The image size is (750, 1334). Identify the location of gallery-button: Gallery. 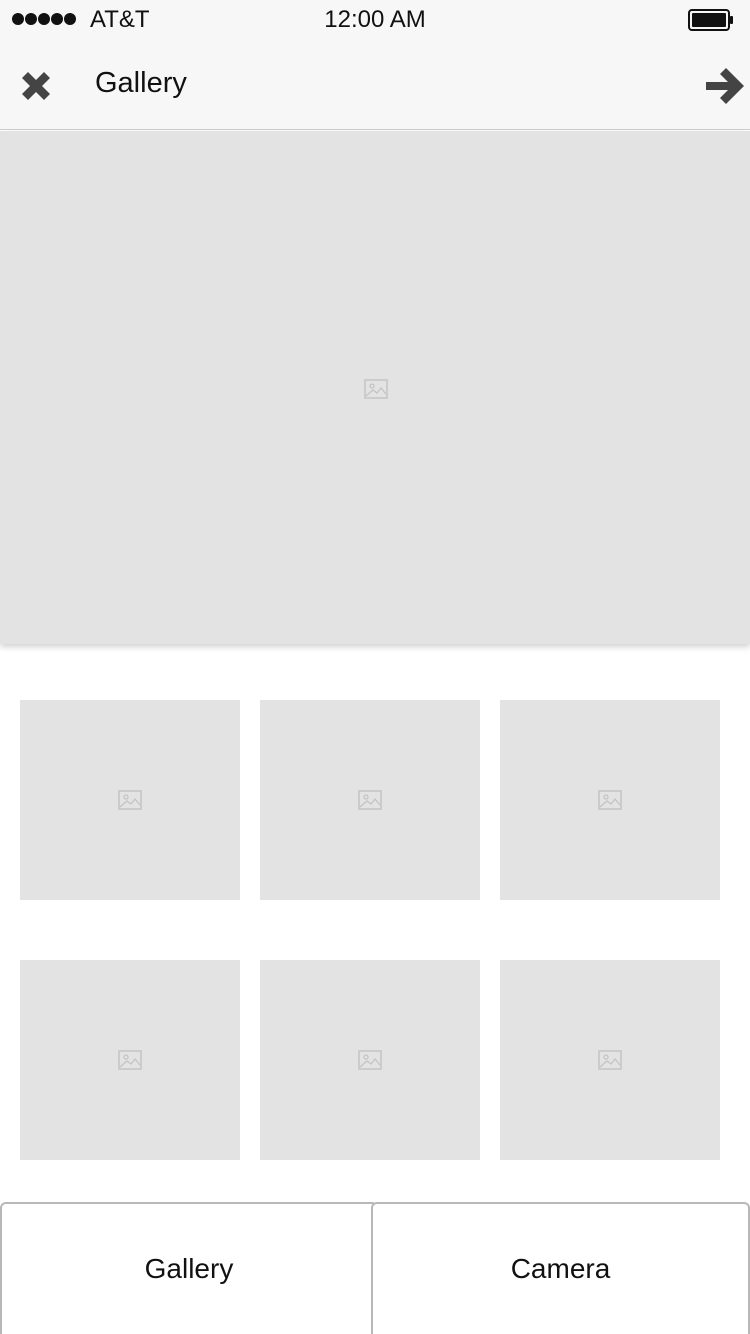
(189, 1268).